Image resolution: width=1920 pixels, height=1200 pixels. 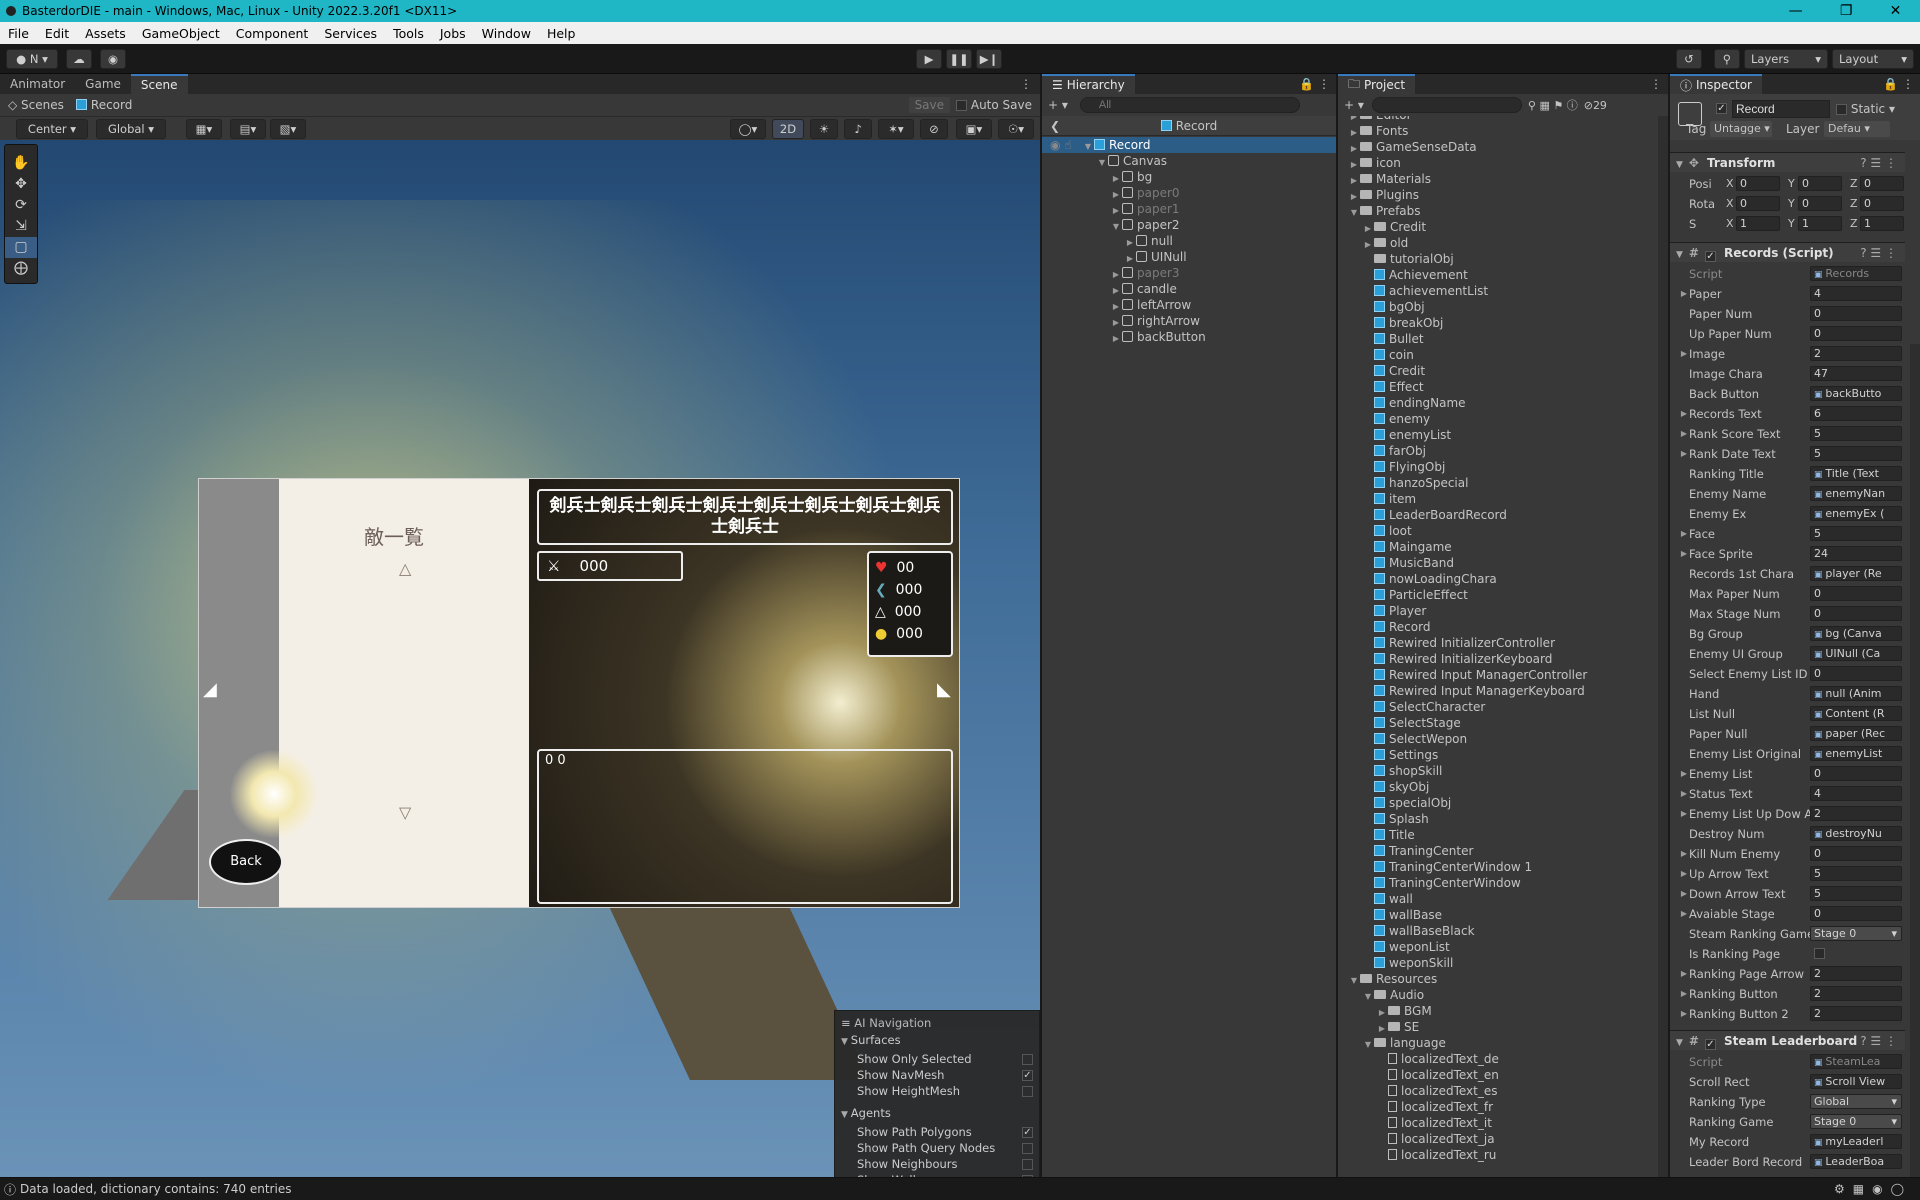 What do you see at coordinates (1189, 241) in the screenshot?
I see `hierarchy-item: ▶ null` at bounding box center [1189, 241].